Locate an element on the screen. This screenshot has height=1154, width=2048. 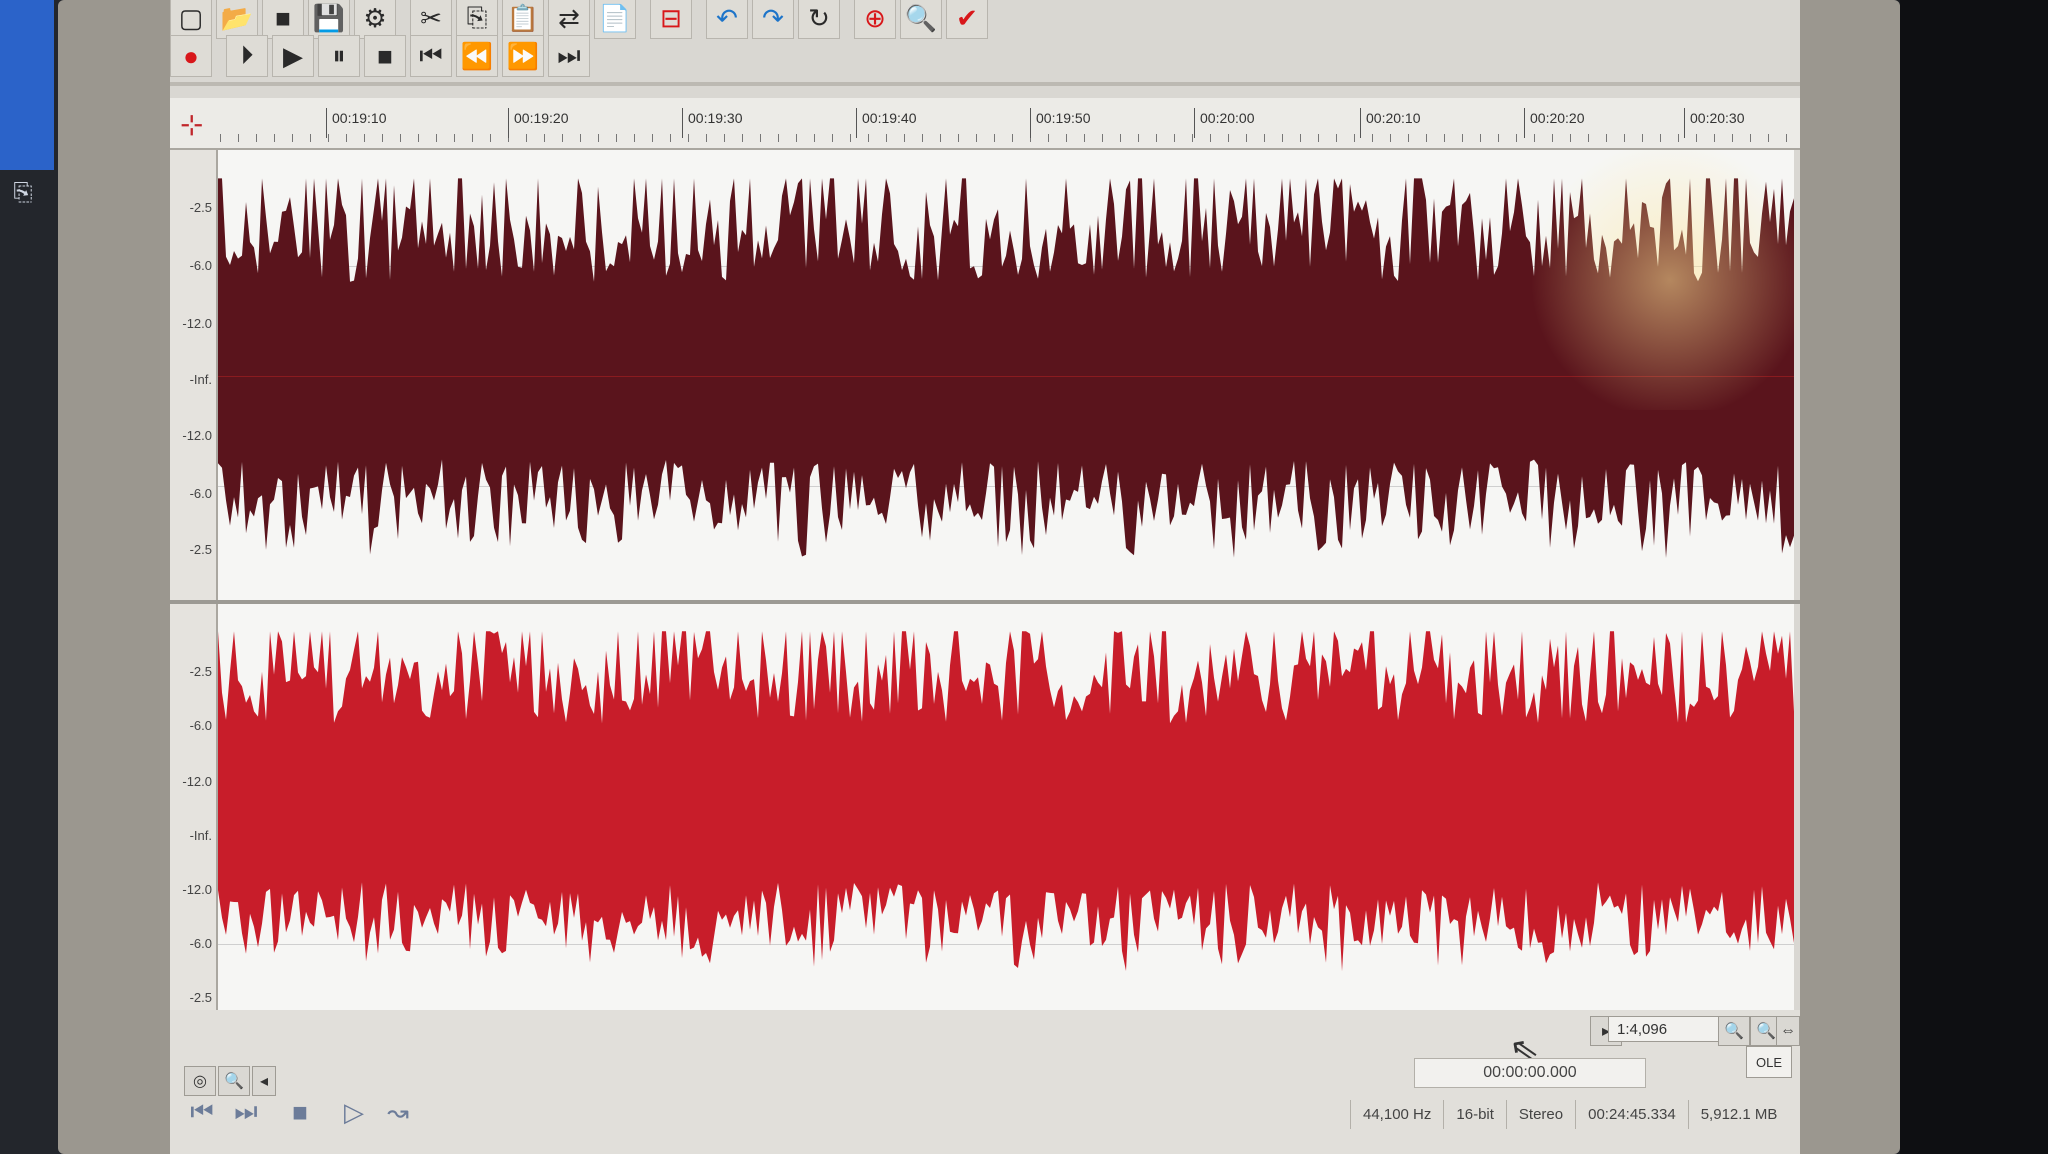
check-icon: ✔ is located at coordinates (967, 19).